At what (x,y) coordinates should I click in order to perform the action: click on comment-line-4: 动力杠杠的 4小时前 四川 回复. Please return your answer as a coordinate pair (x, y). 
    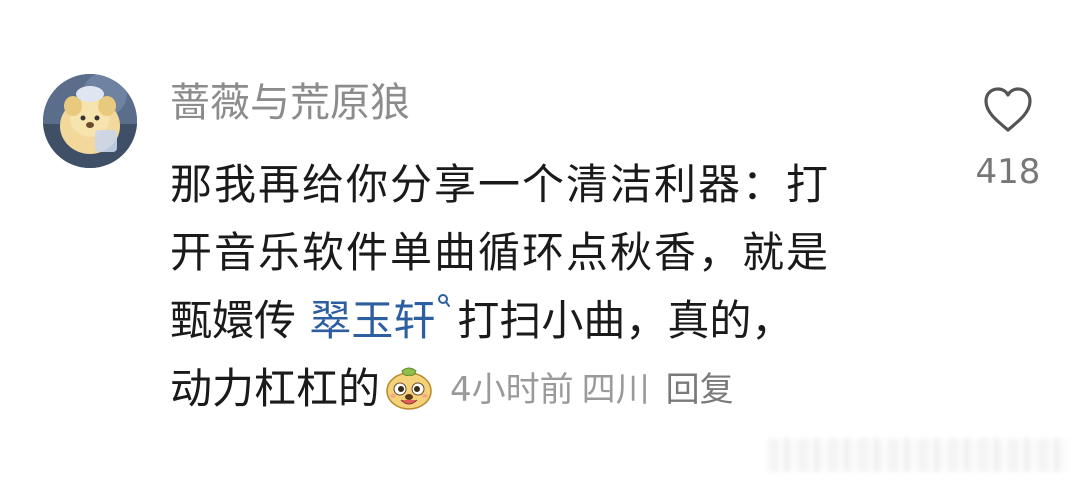
    Looking at the image, I should click on (555, 389).